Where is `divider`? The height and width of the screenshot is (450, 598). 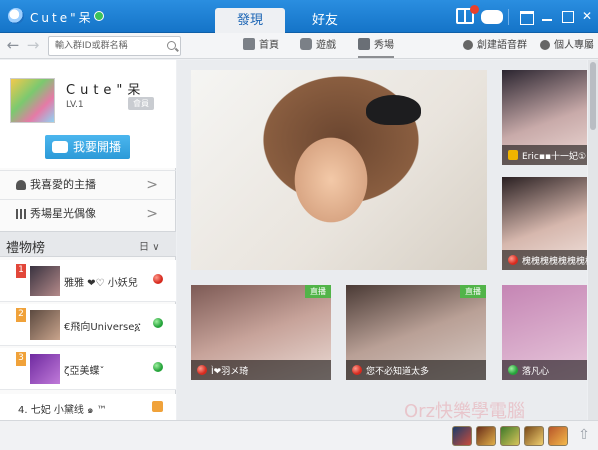 divider is located at coordinates (508, 17).